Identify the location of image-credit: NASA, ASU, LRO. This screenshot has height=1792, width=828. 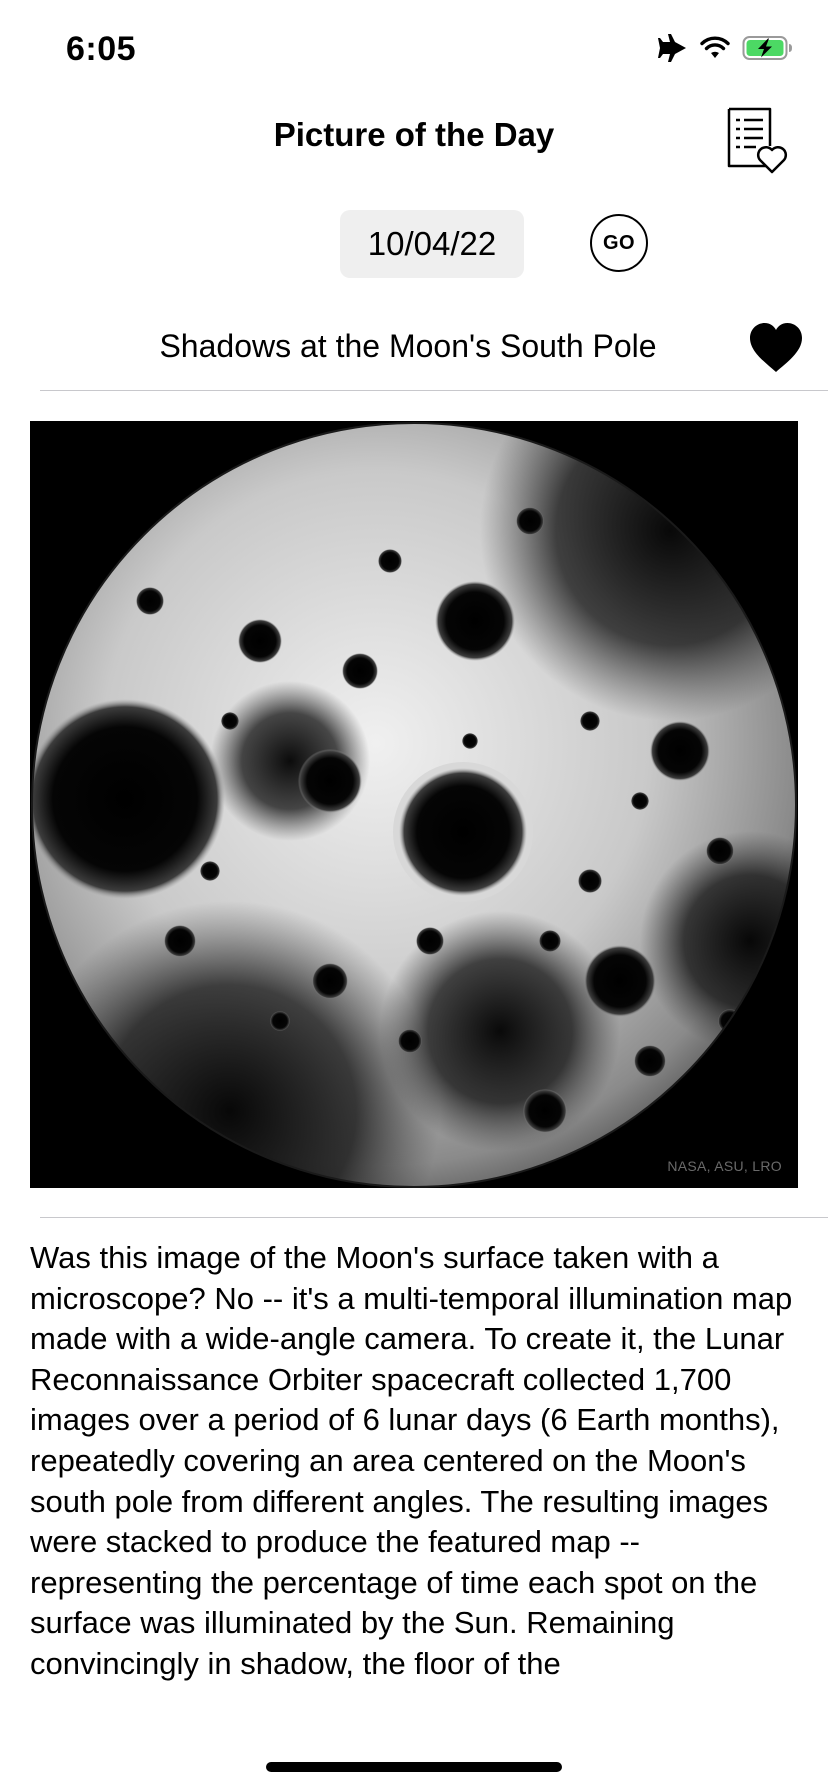
(724, 1166).